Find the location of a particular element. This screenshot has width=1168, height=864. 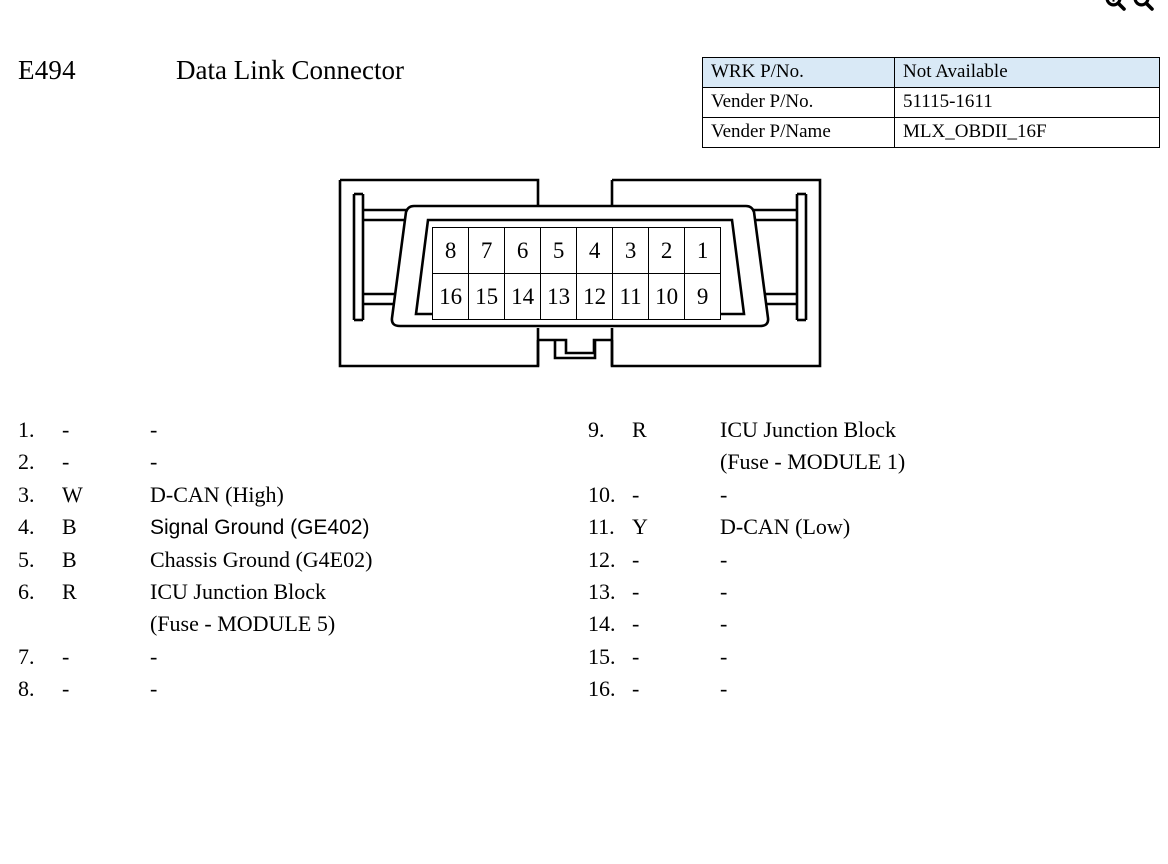

pin-row: 3. W D-CAN (High) is located at coordinates (298, 495).